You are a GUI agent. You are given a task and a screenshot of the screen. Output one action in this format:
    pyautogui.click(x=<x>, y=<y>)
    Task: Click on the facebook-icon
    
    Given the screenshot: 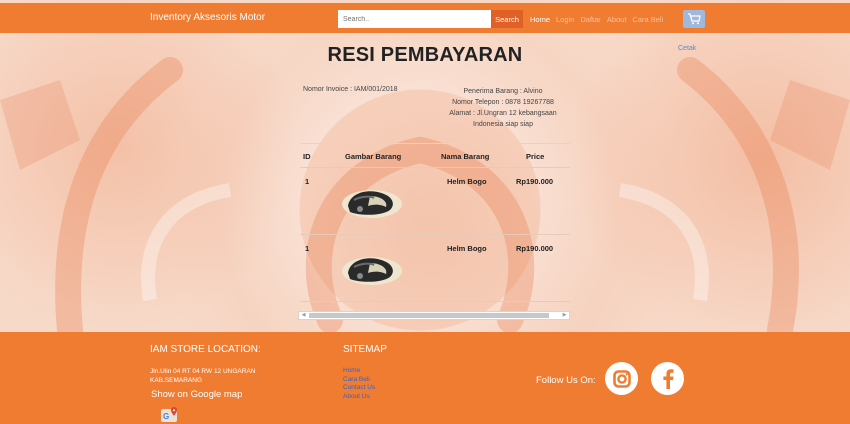 What is the action you would take?
    pyautogui.click(x=668, y=378)
    